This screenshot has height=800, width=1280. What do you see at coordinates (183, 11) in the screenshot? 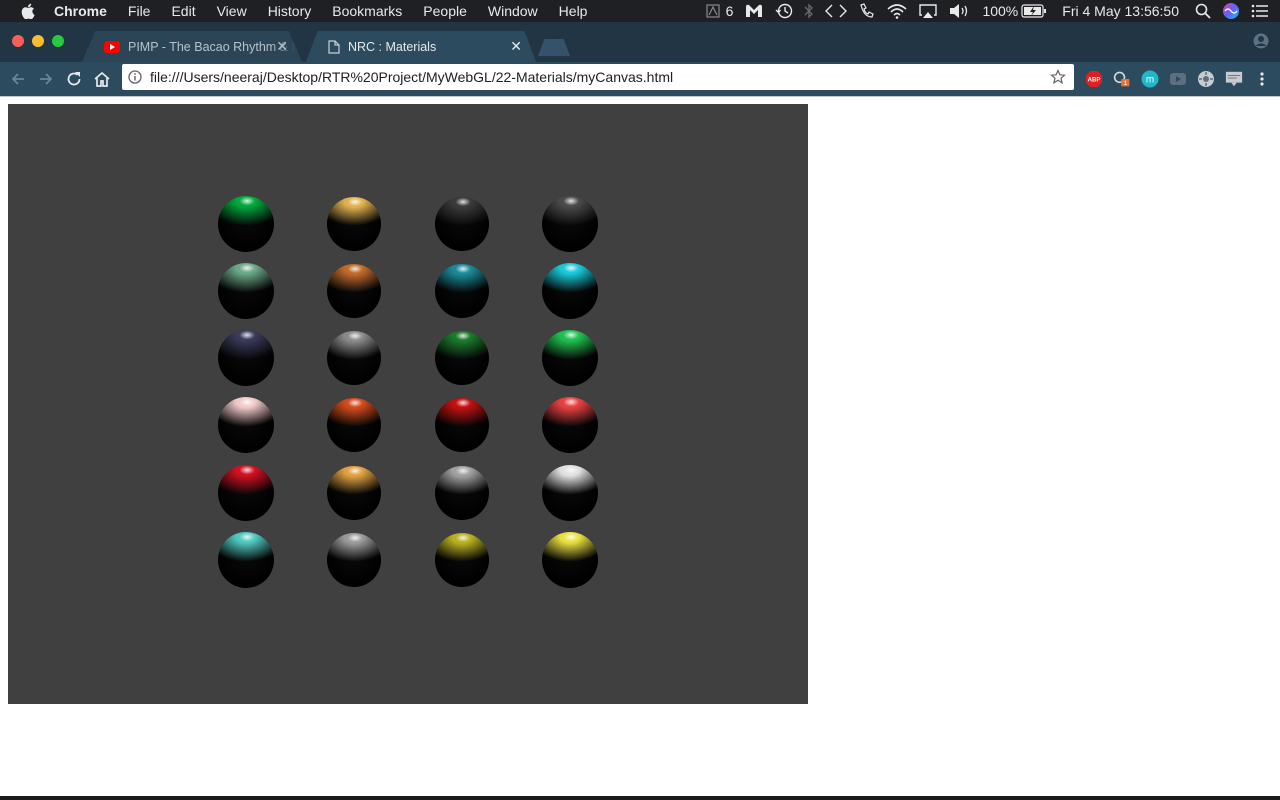
I see `menu-edit: Edit` at bounding box center [183, 11].